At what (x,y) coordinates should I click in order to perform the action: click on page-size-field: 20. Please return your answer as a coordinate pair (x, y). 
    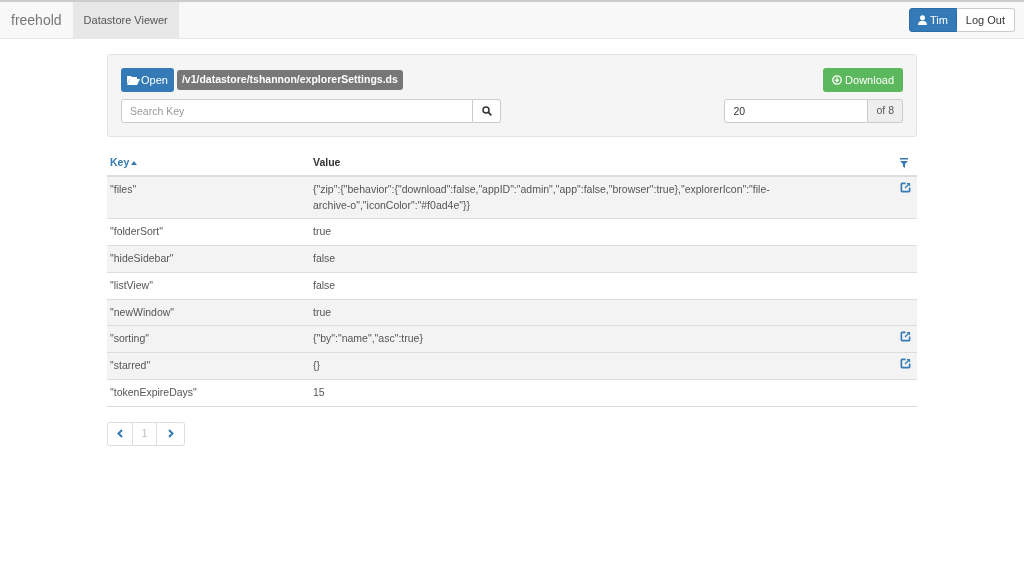
    Looking at the image, I should click on (796, 111).